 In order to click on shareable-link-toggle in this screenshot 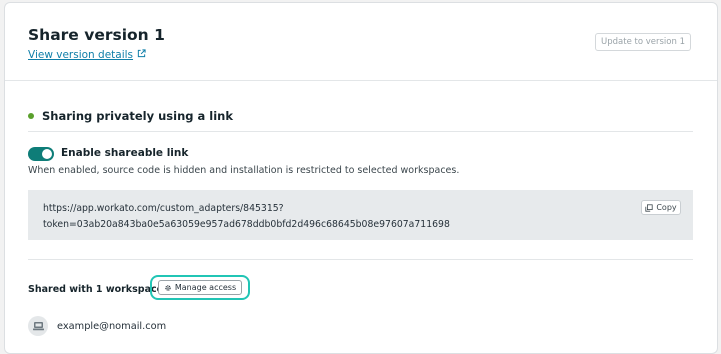, I will do `click(41, 154)`.